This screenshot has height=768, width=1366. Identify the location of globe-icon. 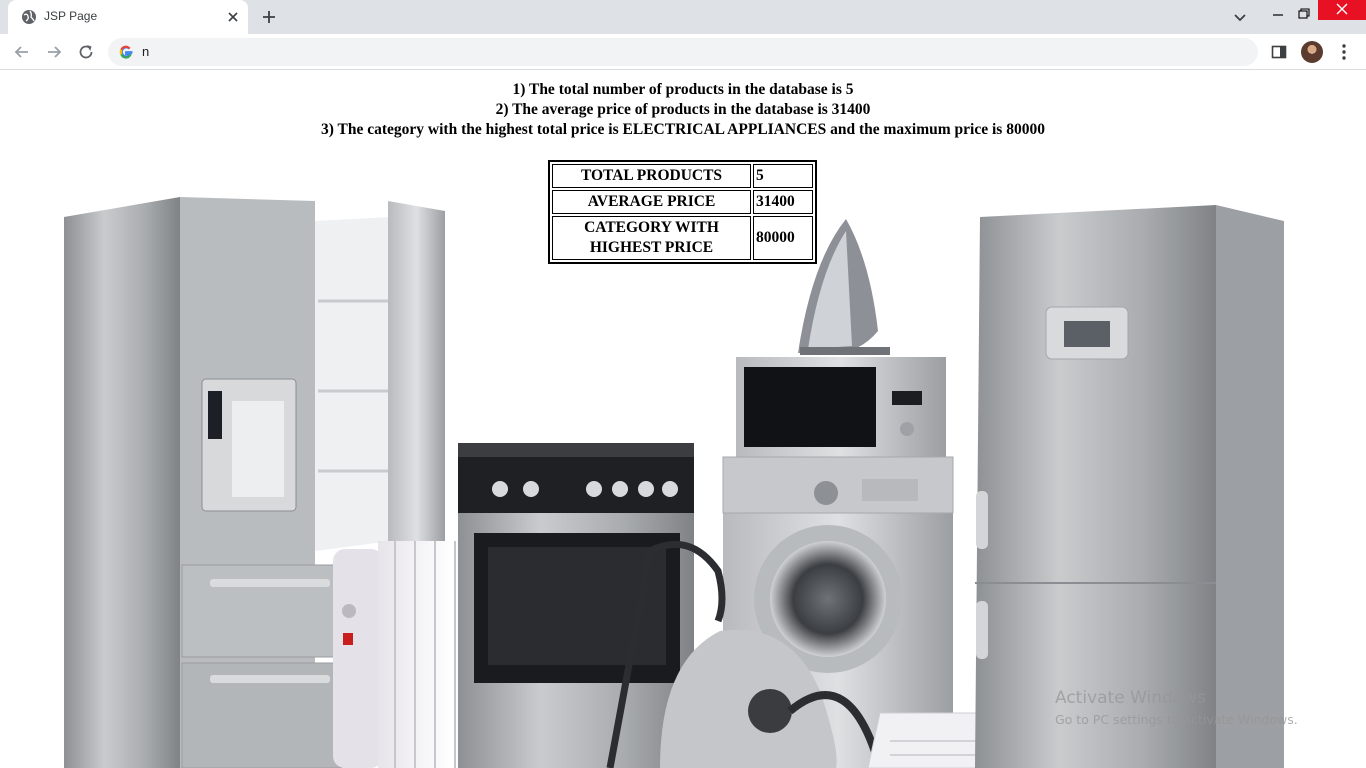
(29, 17).